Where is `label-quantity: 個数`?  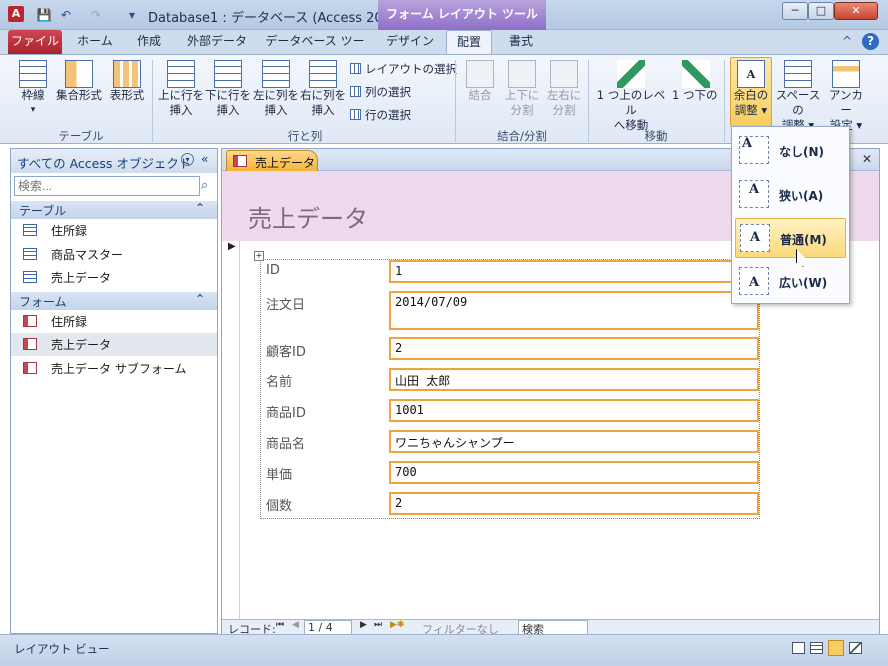
label-quantity: 個数 is located at coordinates (279, 504).